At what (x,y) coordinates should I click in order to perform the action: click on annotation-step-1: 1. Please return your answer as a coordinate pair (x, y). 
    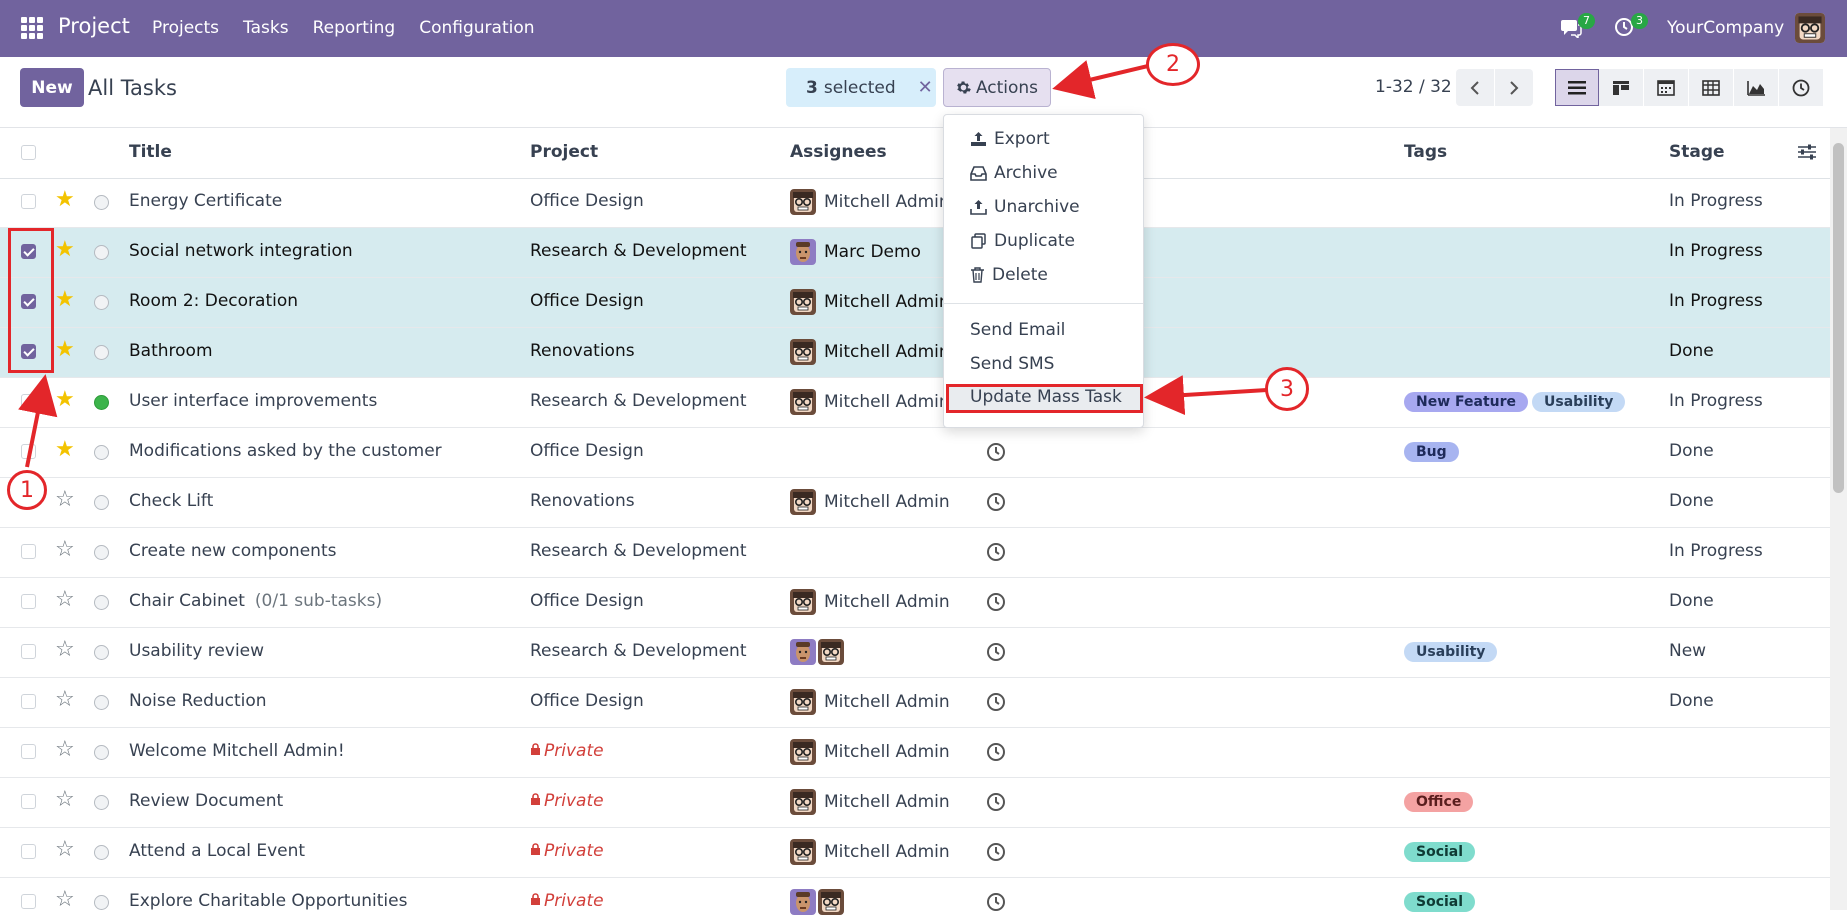
    Looking at the image, I should click on (27, 490).